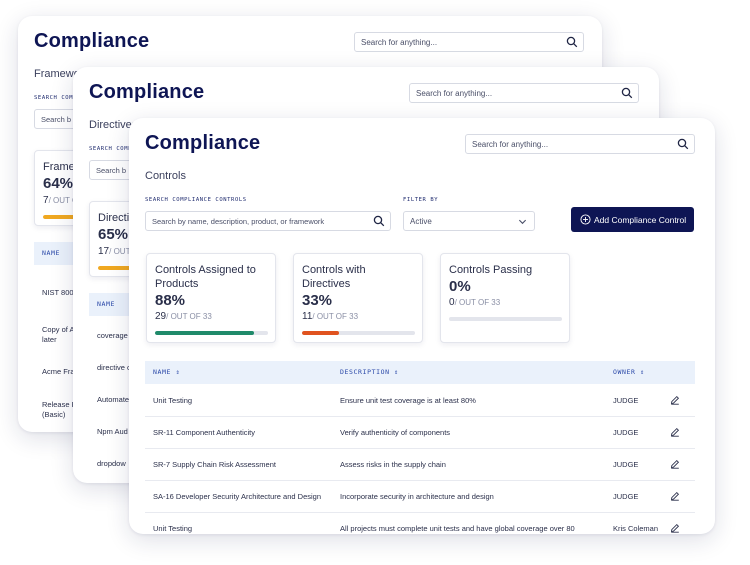 Image resolution: width=750 pixels, height=565 pixels. I want to click on row-description: Assess risks in the supply chain, so click(393, 464).